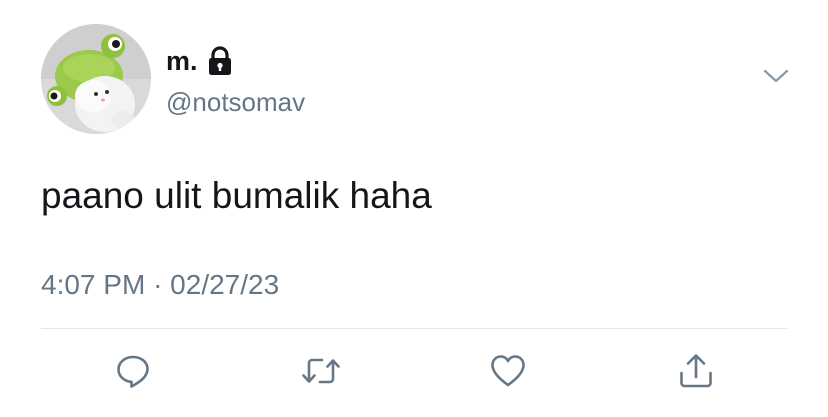 This screenshot has width=828, height=417. I want to click on share-button, so click(696, 371).